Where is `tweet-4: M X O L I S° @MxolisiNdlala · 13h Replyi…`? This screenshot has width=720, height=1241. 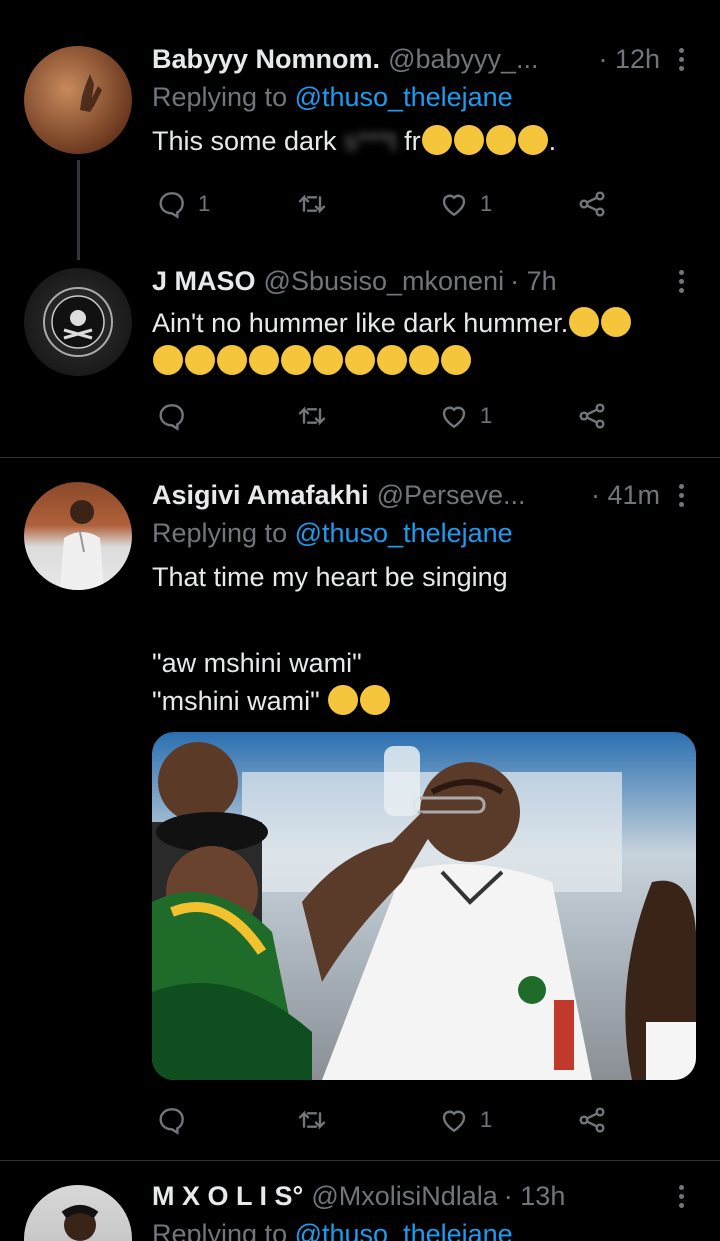
tweet-4: M X O L I S° @MxolisiNdlala · 13h Replyi… is located at coordinates (360, 1201).